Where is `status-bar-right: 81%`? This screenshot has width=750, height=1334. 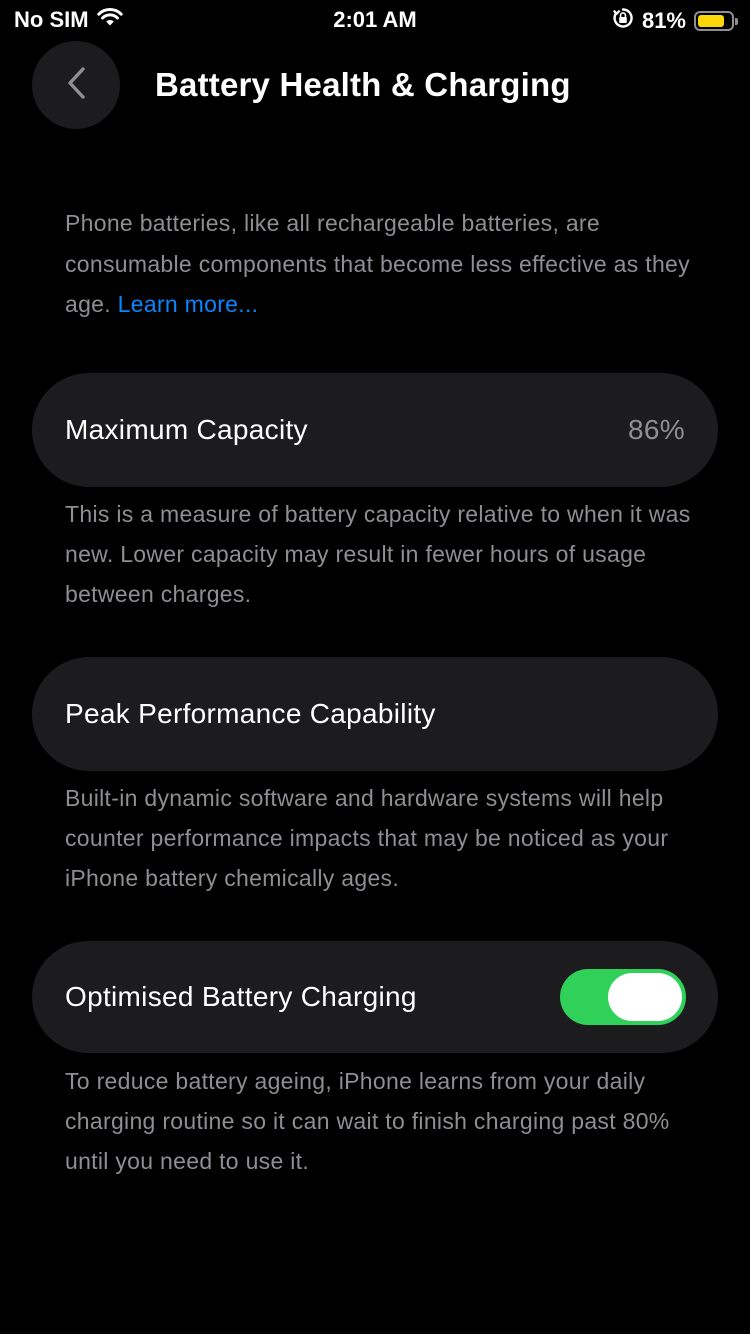
status-bar-right: 81% is located at coordinates (675, 21).